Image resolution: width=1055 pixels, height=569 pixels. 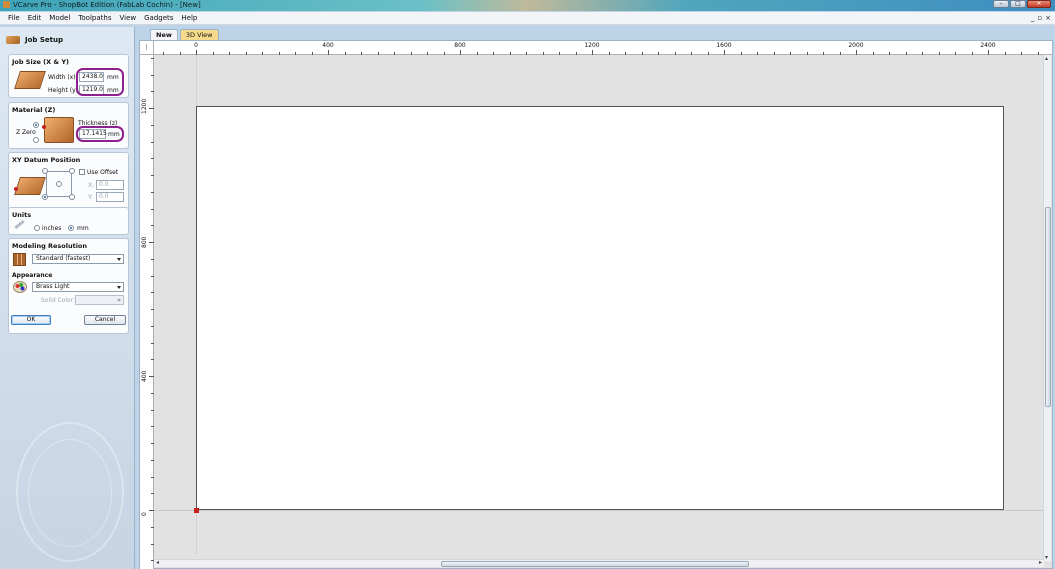 What do you see at coordinates (196, 45) in the screenshot?
I see `ruler-label: 0` at bounding box center [196, 45].